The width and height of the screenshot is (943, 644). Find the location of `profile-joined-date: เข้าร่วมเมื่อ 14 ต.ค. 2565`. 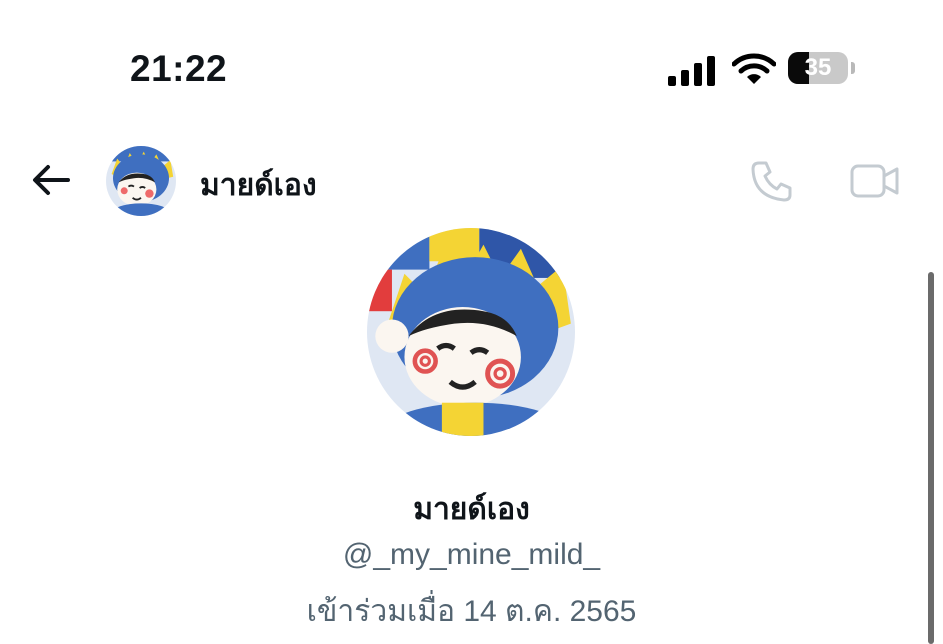

profile-joined-date: เข้าร่วมเมื่อ 14 ต.ค. 2565 is located at coordinates (471, 611).